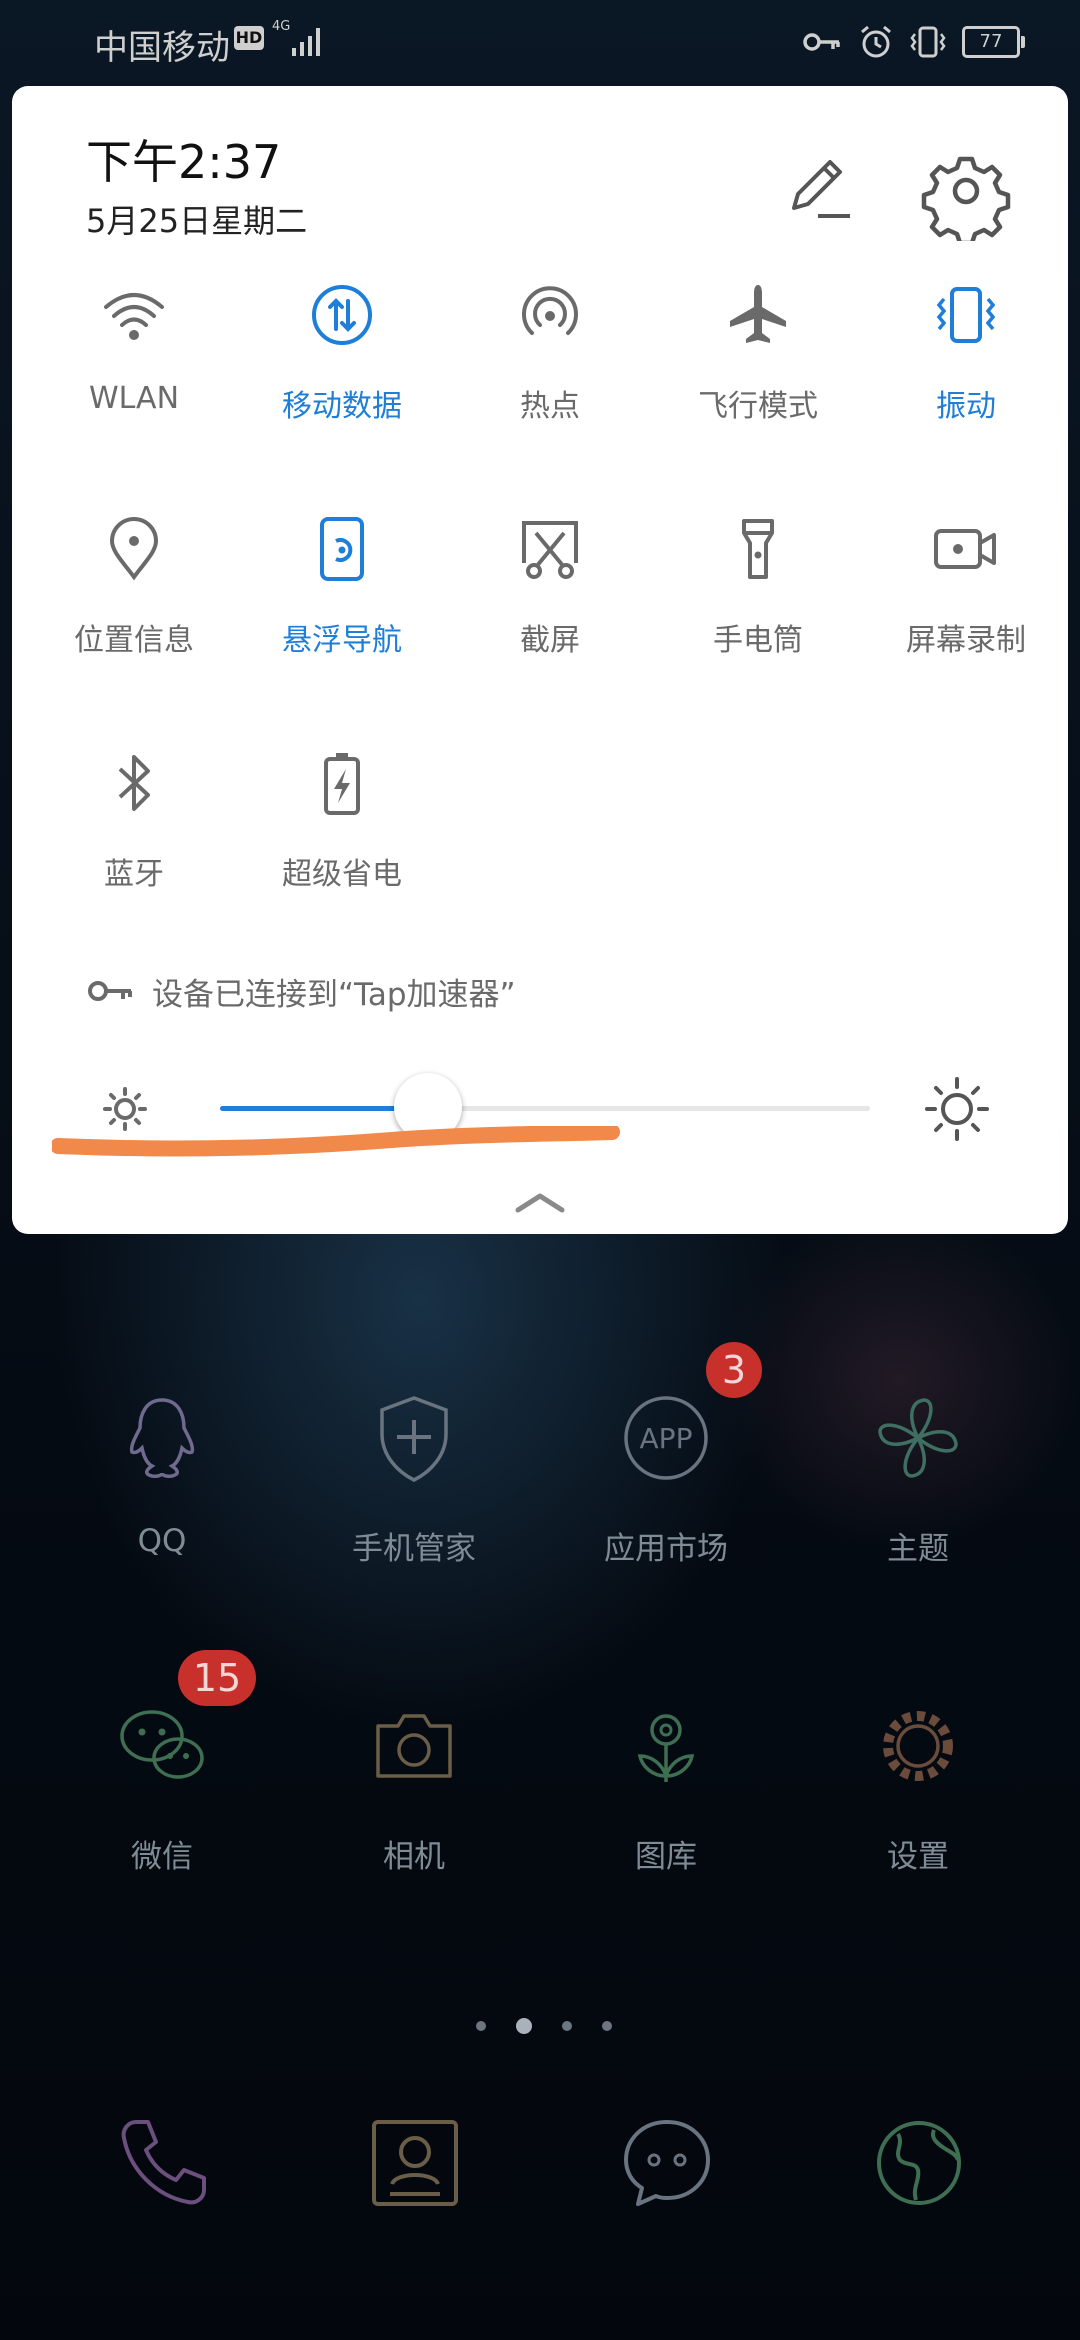  Describe the element at coordinates (281, 26) in the screenshot. I see `network-type: 4G` at that location.